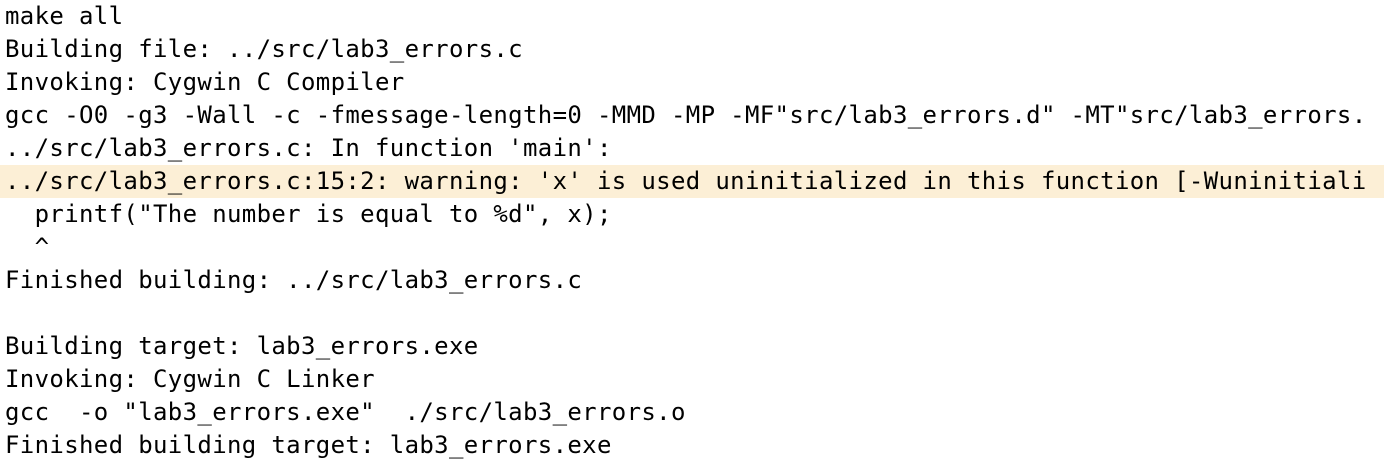  What do you see at coordinates (205, 82) in the screenshot?
I see `console-line-invoking-compiler: Invoking: Cygwin C Compiler` at bounding box center [205, 82].